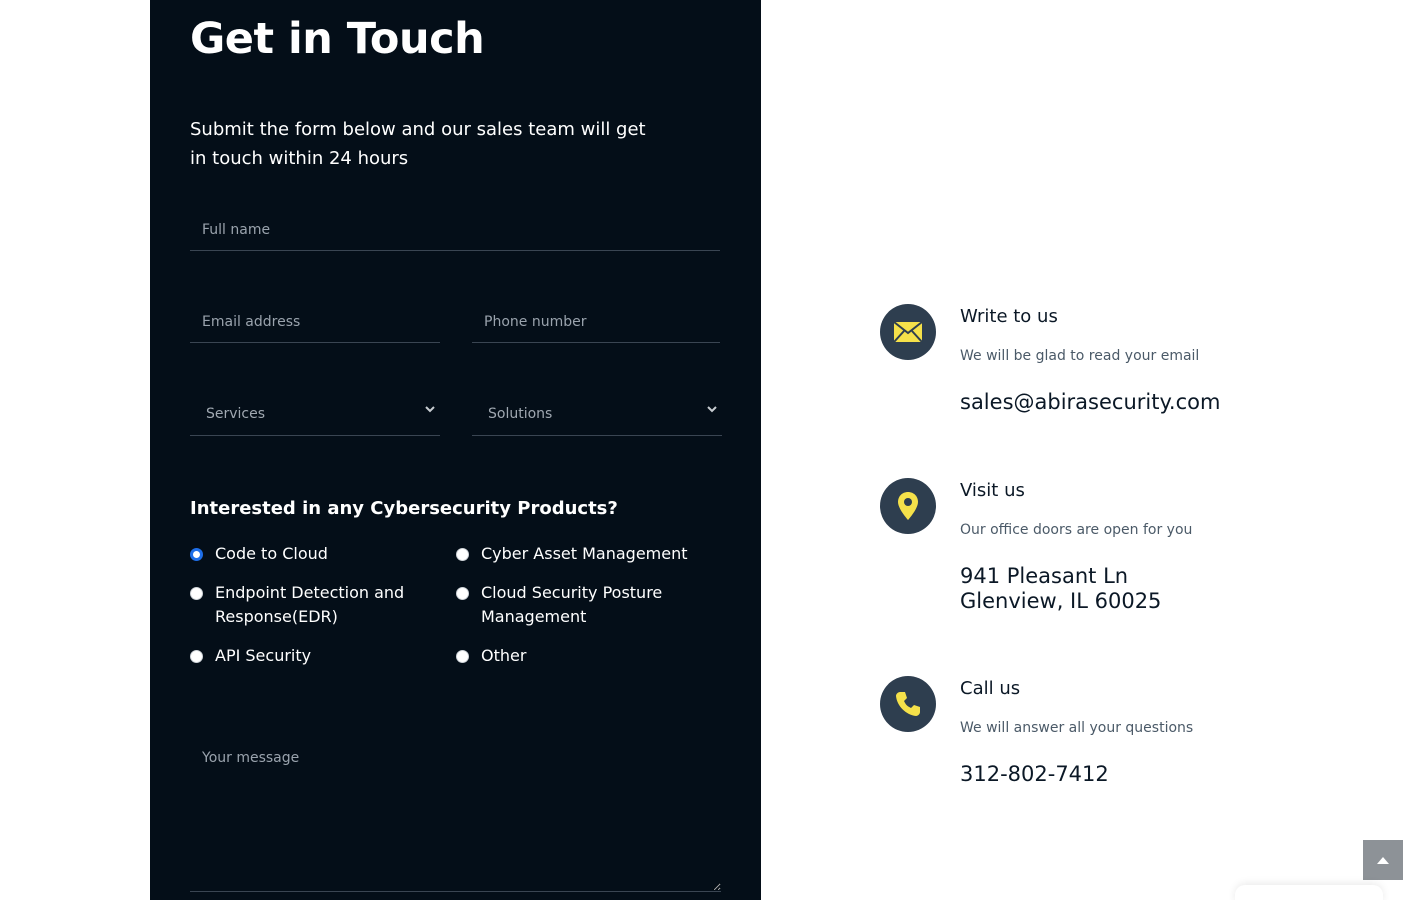 The image size is (1420, 900). I want to click on map-pin-icon, so click(908, 506).